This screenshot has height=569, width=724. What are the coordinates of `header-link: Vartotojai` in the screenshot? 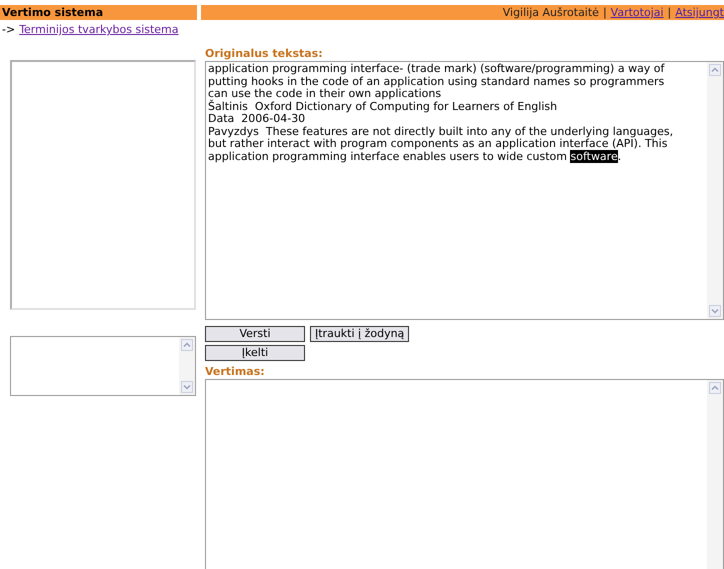 It's located at (637, 12).